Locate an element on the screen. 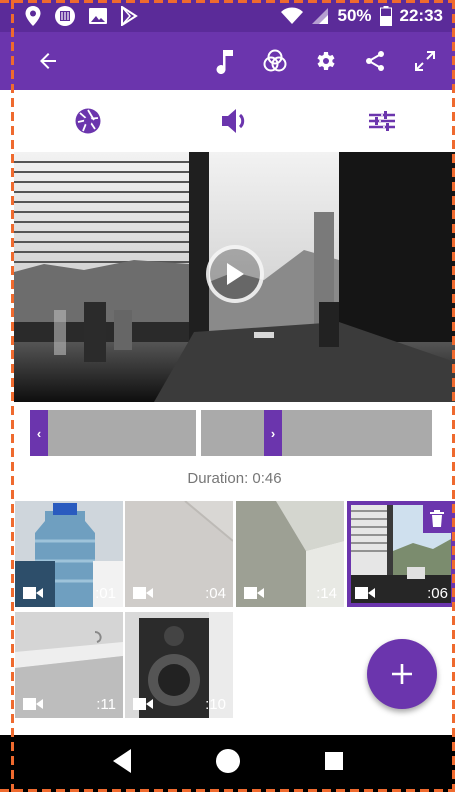 Image resolution: width=455 pixels, height=792 pixels. image-icon is located at coordinates (98, 16).